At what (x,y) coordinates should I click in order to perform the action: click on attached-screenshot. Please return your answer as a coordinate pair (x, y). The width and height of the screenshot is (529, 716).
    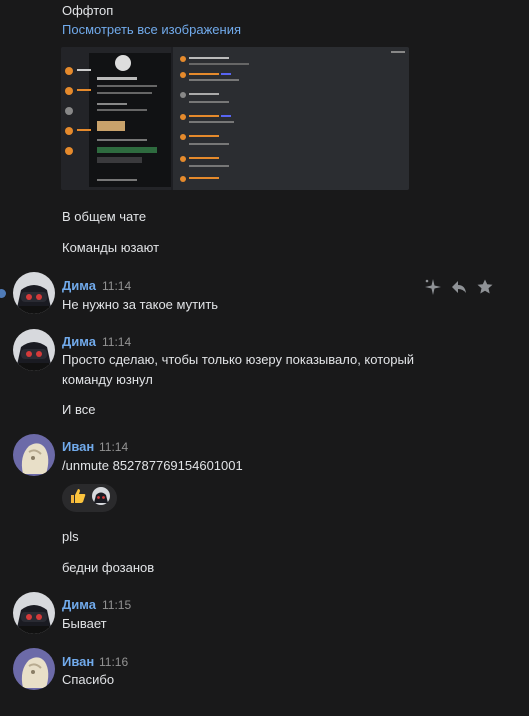
    Looking at the image, I should click on (235, 118).